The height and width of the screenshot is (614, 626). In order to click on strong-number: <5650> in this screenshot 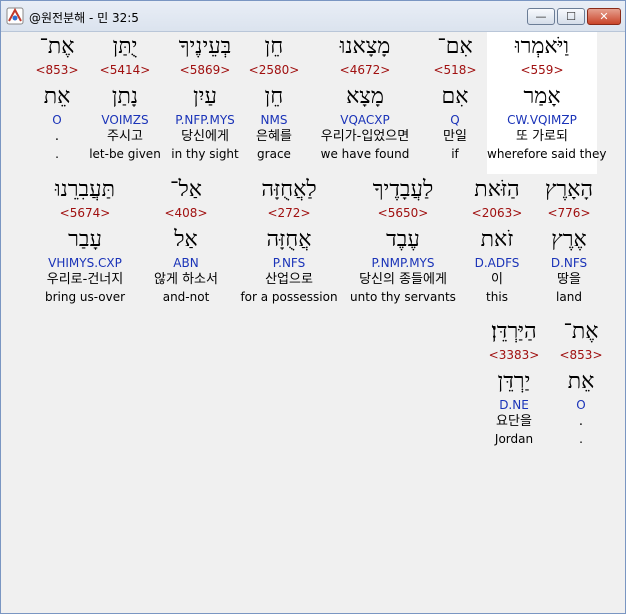, I will do `click(403, 213)`.